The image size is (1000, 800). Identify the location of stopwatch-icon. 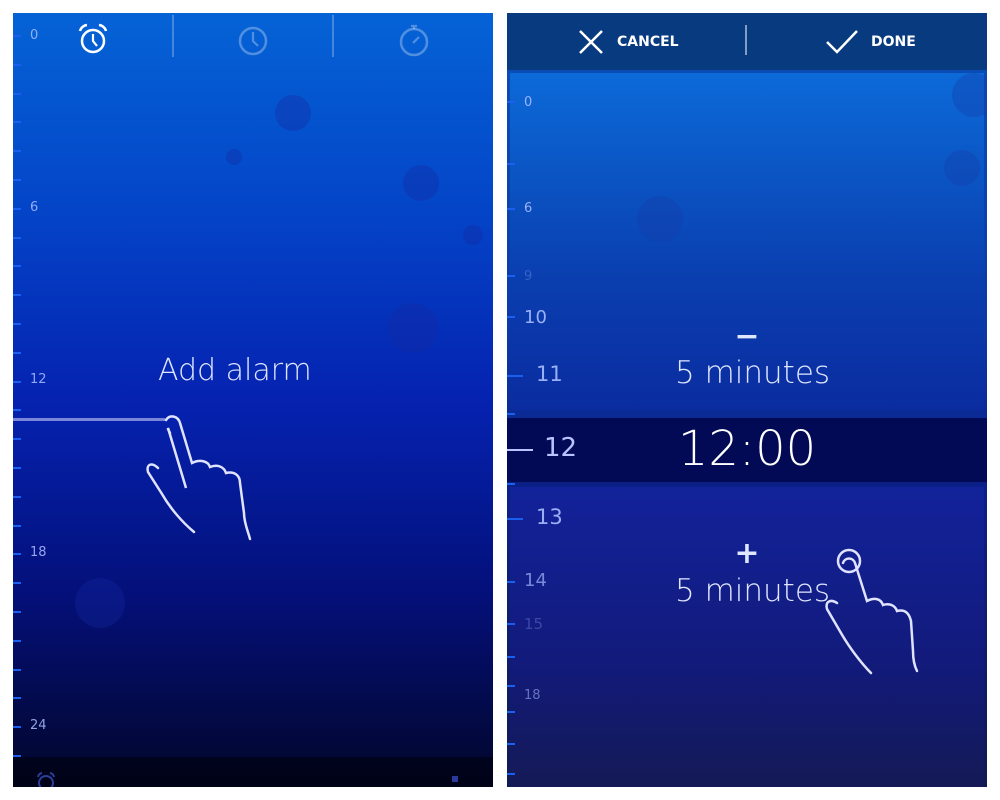
(414, 40).